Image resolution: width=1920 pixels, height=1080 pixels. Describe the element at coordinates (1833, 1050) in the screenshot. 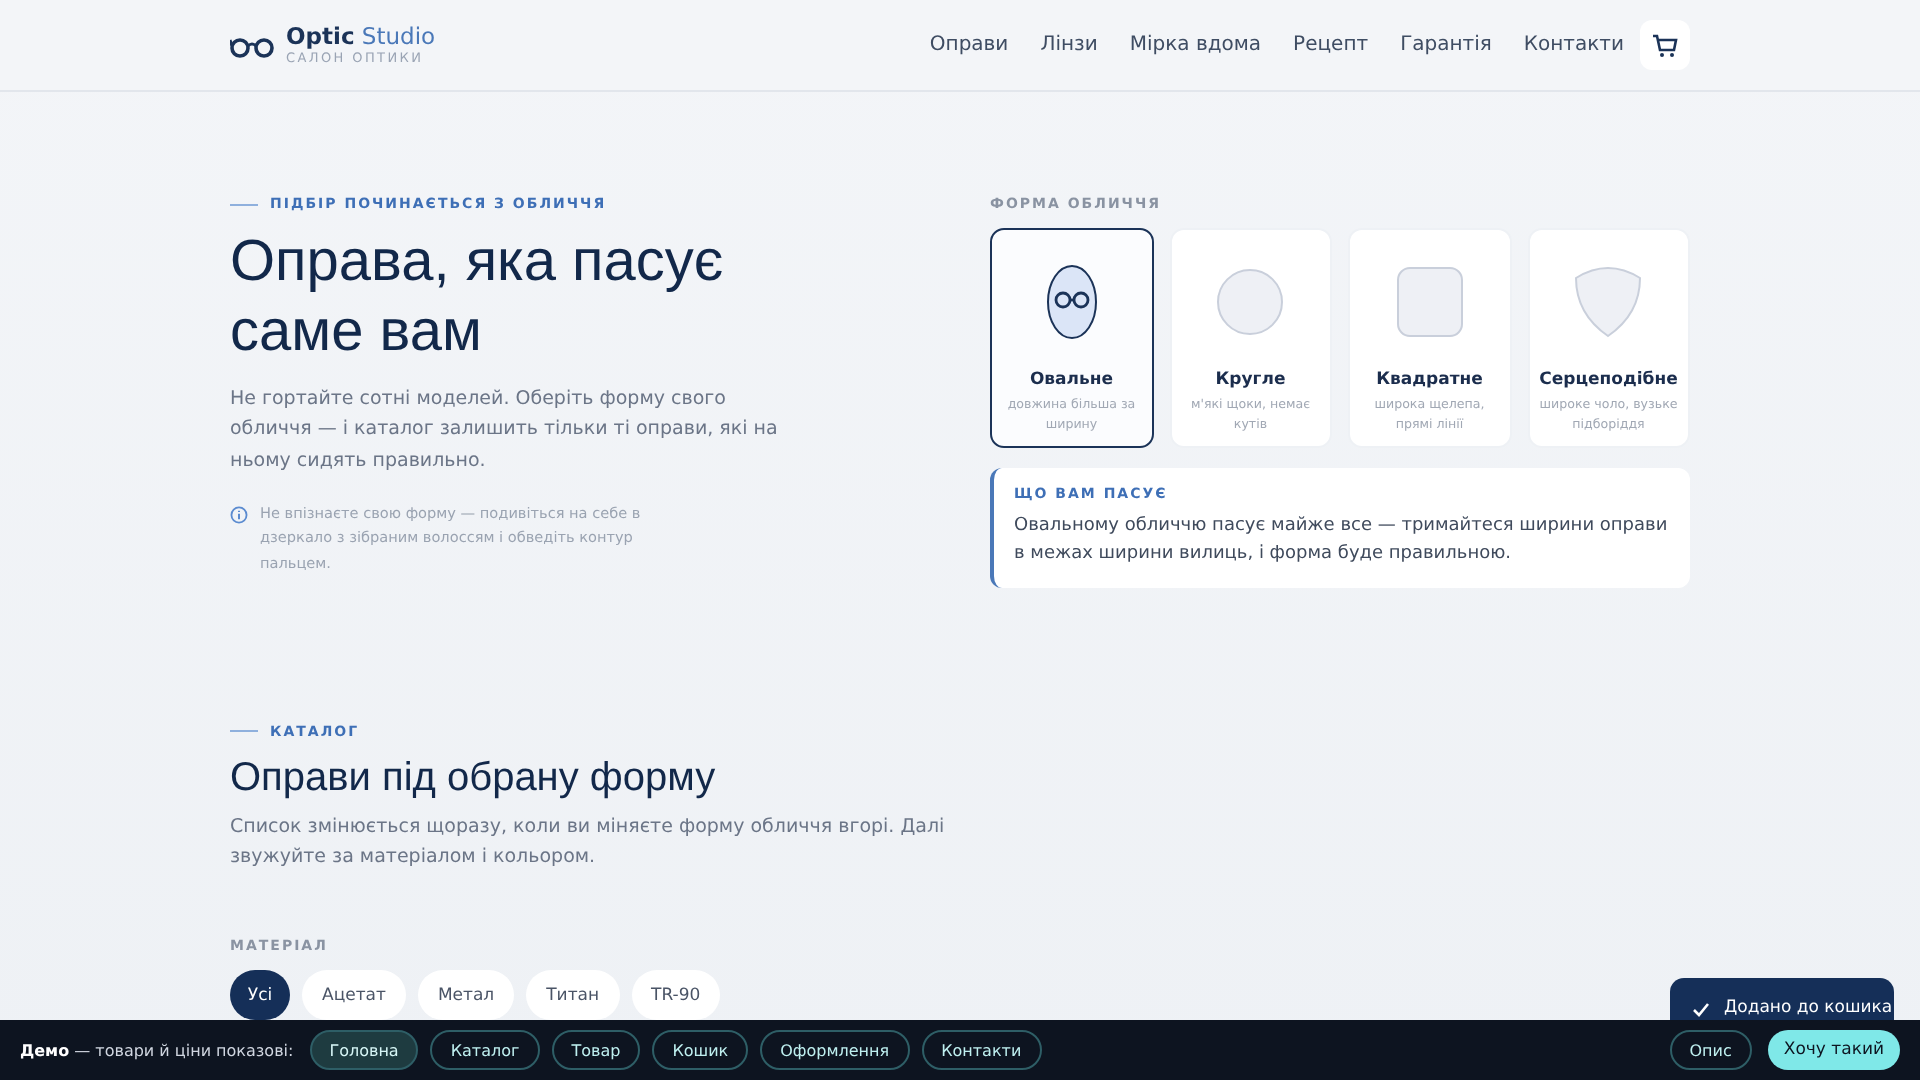

I see `want-button: Хочу такий` at that location.